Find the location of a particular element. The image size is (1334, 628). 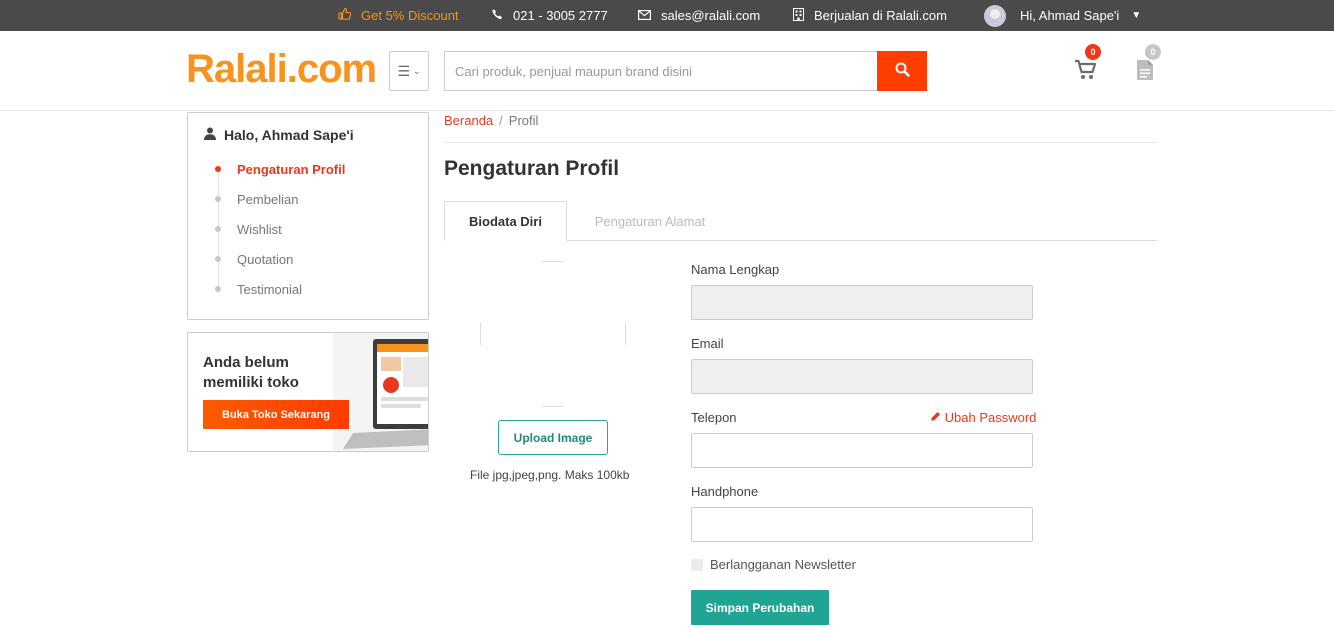

email-label: Email is located at coordinates (707, 343).